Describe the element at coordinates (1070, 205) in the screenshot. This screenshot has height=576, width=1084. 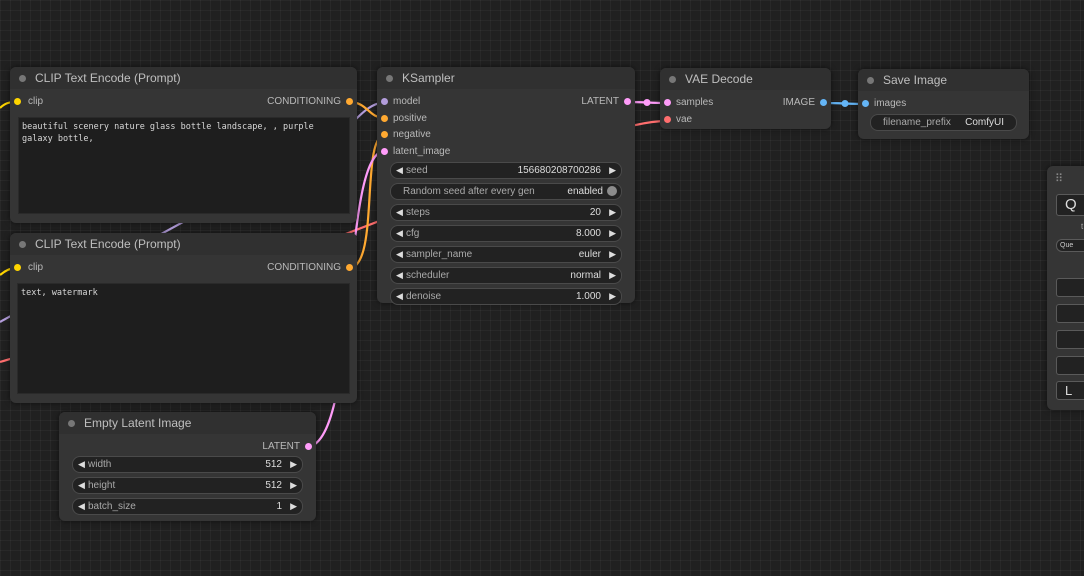
I see `queue-prompt-button: Q` at that location.